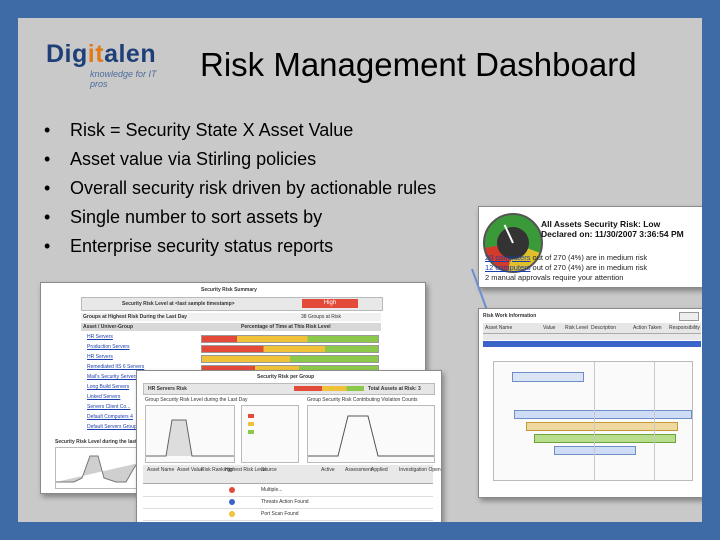  Describe the element at coordinates (689, 316) in the screenshot. I see `filter-button` at that location.